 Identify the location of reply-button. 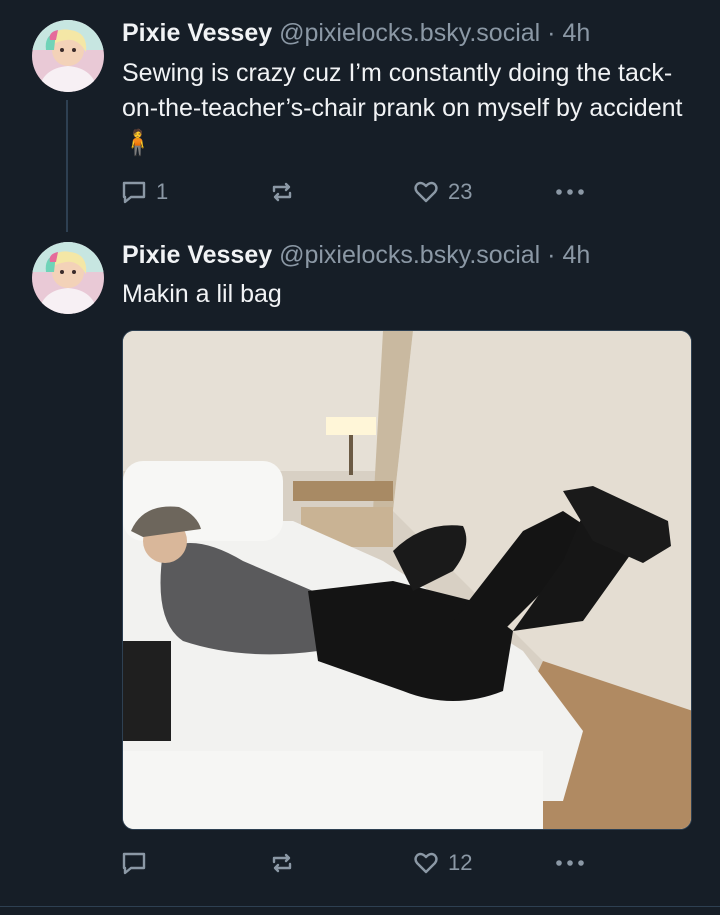
(138, 863).